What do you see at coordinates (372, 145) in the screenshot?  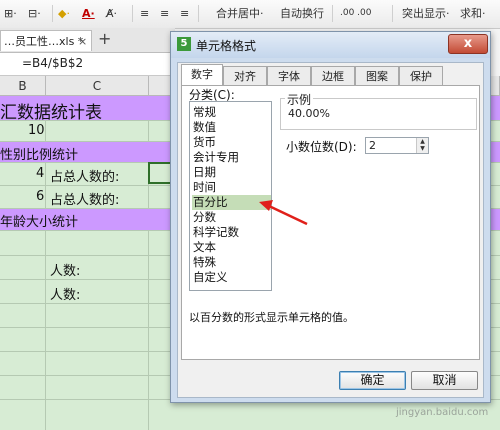 I see `decimal-places-value: 2` at bounding box center [372, 145].